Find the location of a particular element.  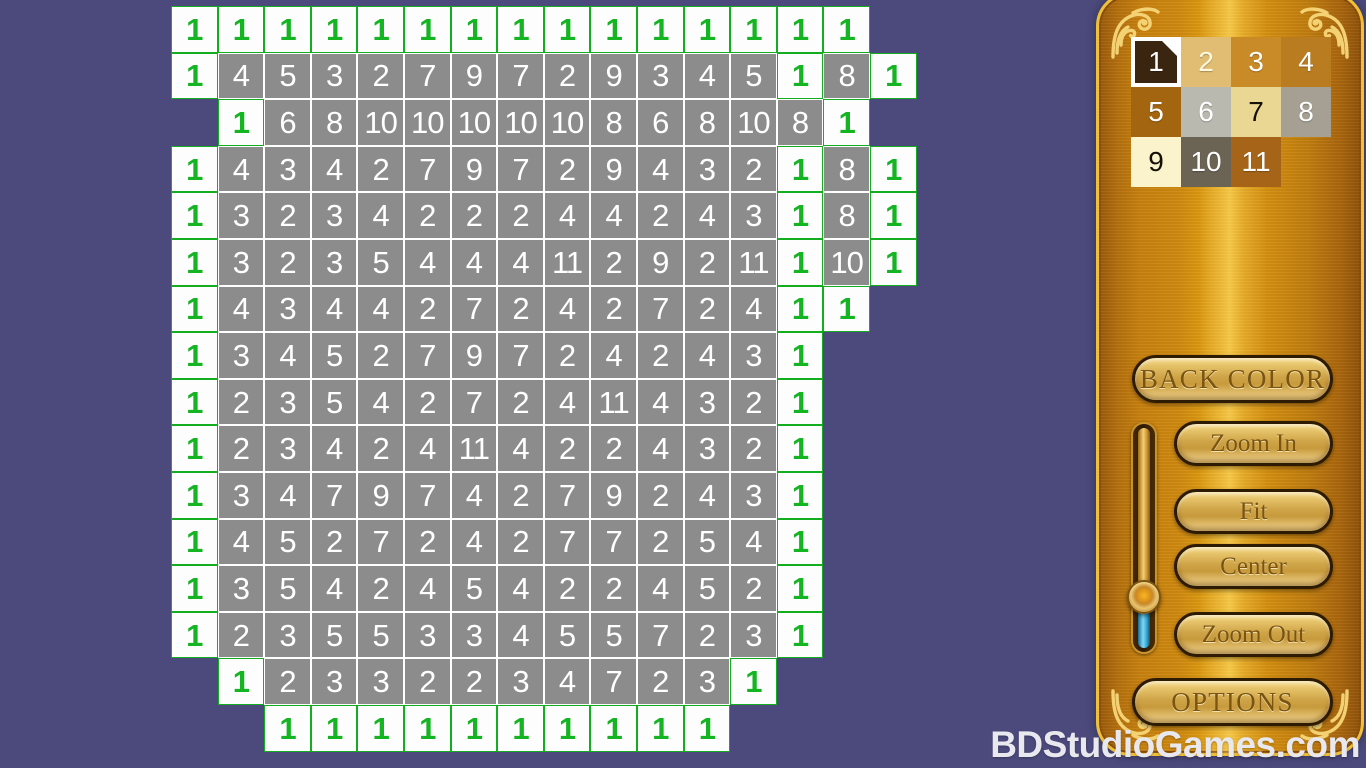

back-color-button: BACK COLOR is located at coordinates (1232, 379).